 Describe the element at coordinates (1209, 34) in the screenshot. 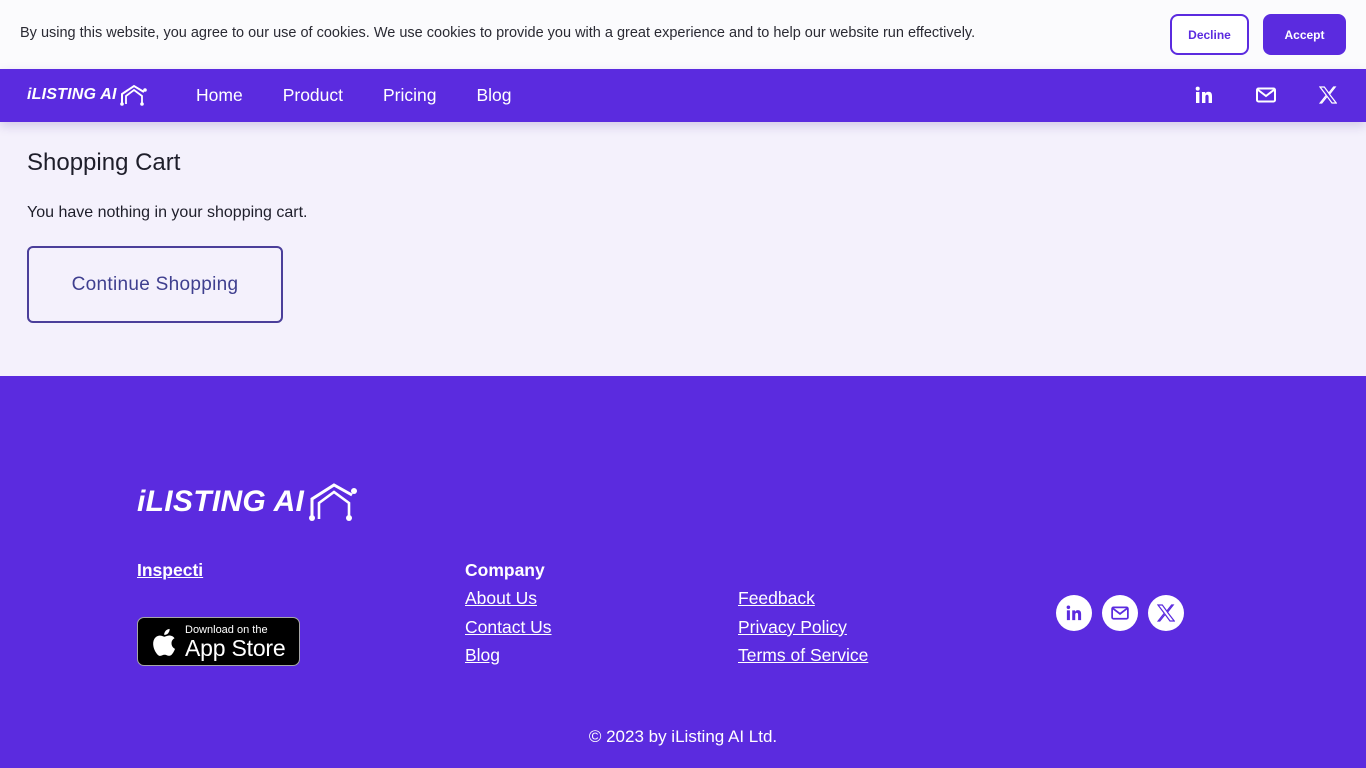

I see `decline-cookies-button: Decline` at that location.